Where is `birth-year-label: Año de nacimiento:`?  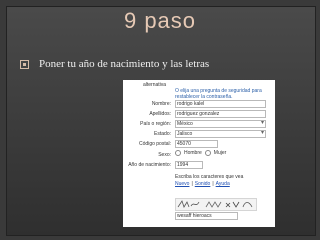 birth-year-label: Año de nacimiento: is located at coordinates (149, 165).